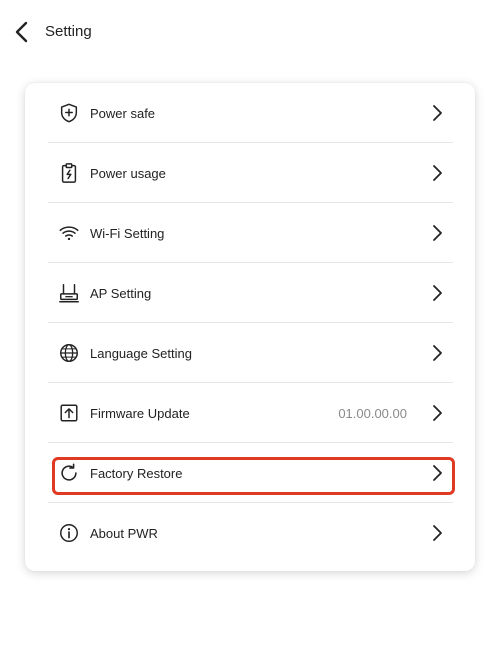 The height and width of the screenshot is (656, 500). I want to click on settings-item-factory-restore: Factory Restore, so click(251, 473).